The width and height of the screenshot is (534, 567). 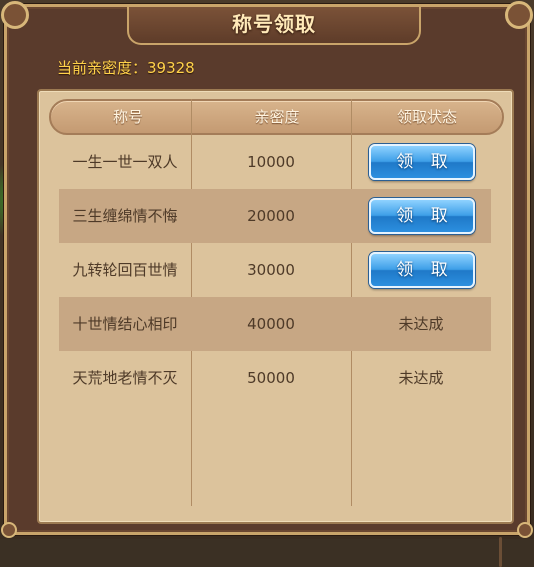 I want to click on row-title: 三生缠绵情不悔, so click(x=125, y=216).